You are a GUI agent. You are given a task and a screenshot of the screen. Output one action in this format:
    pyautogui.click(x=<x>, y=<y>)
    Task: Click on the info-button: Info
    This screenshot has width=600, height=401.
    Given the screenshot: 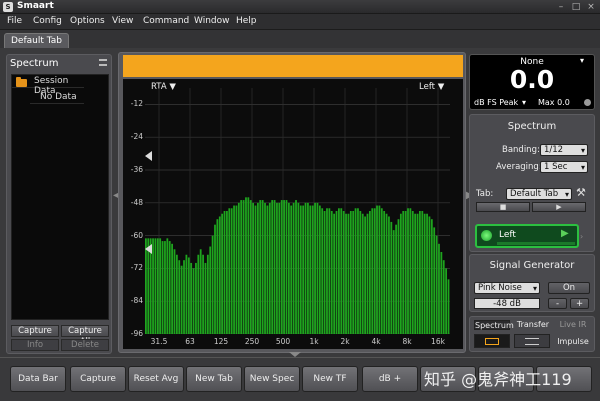 What is the action you would take?
    pyautogui.click(x=35, y=345)
    